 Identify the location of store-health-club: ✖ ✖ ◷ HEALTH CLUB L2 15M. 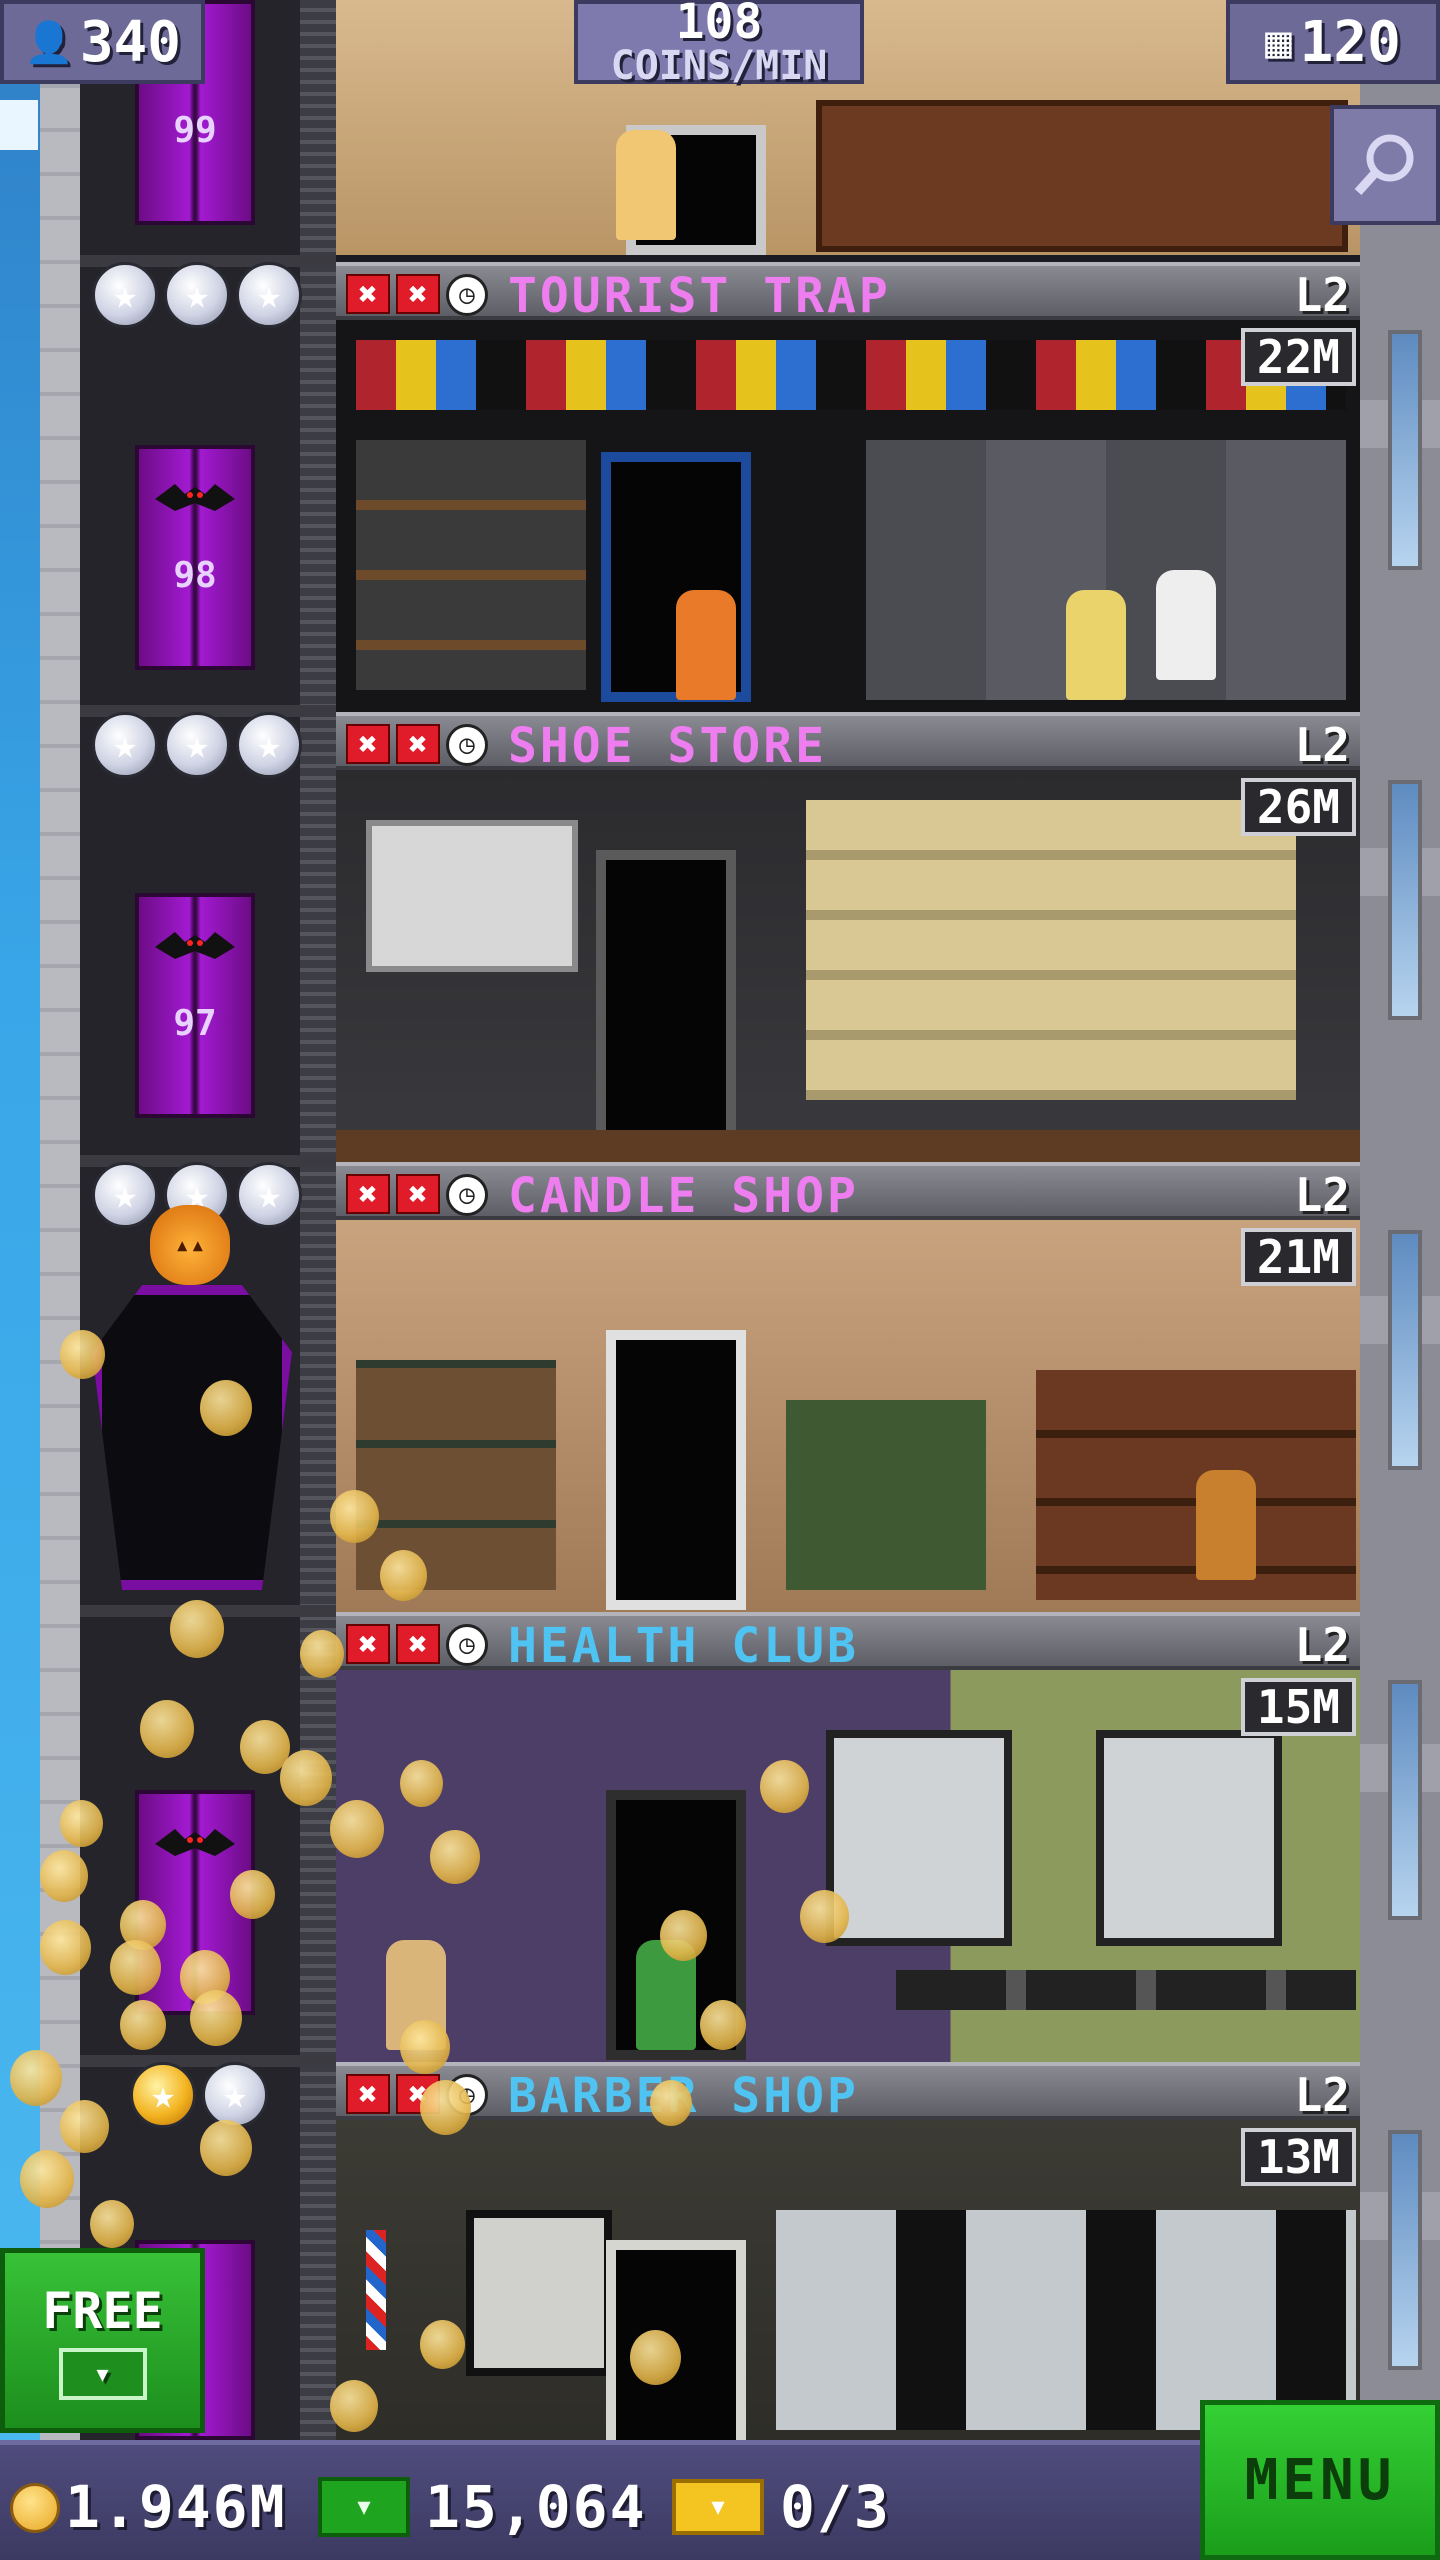
(848, 1837).